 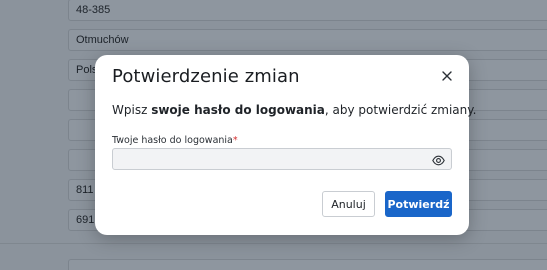 What do you see at coordinates (438, 159) in the screenshot?
I see `eye-icon` at bounding box center [438, 159].